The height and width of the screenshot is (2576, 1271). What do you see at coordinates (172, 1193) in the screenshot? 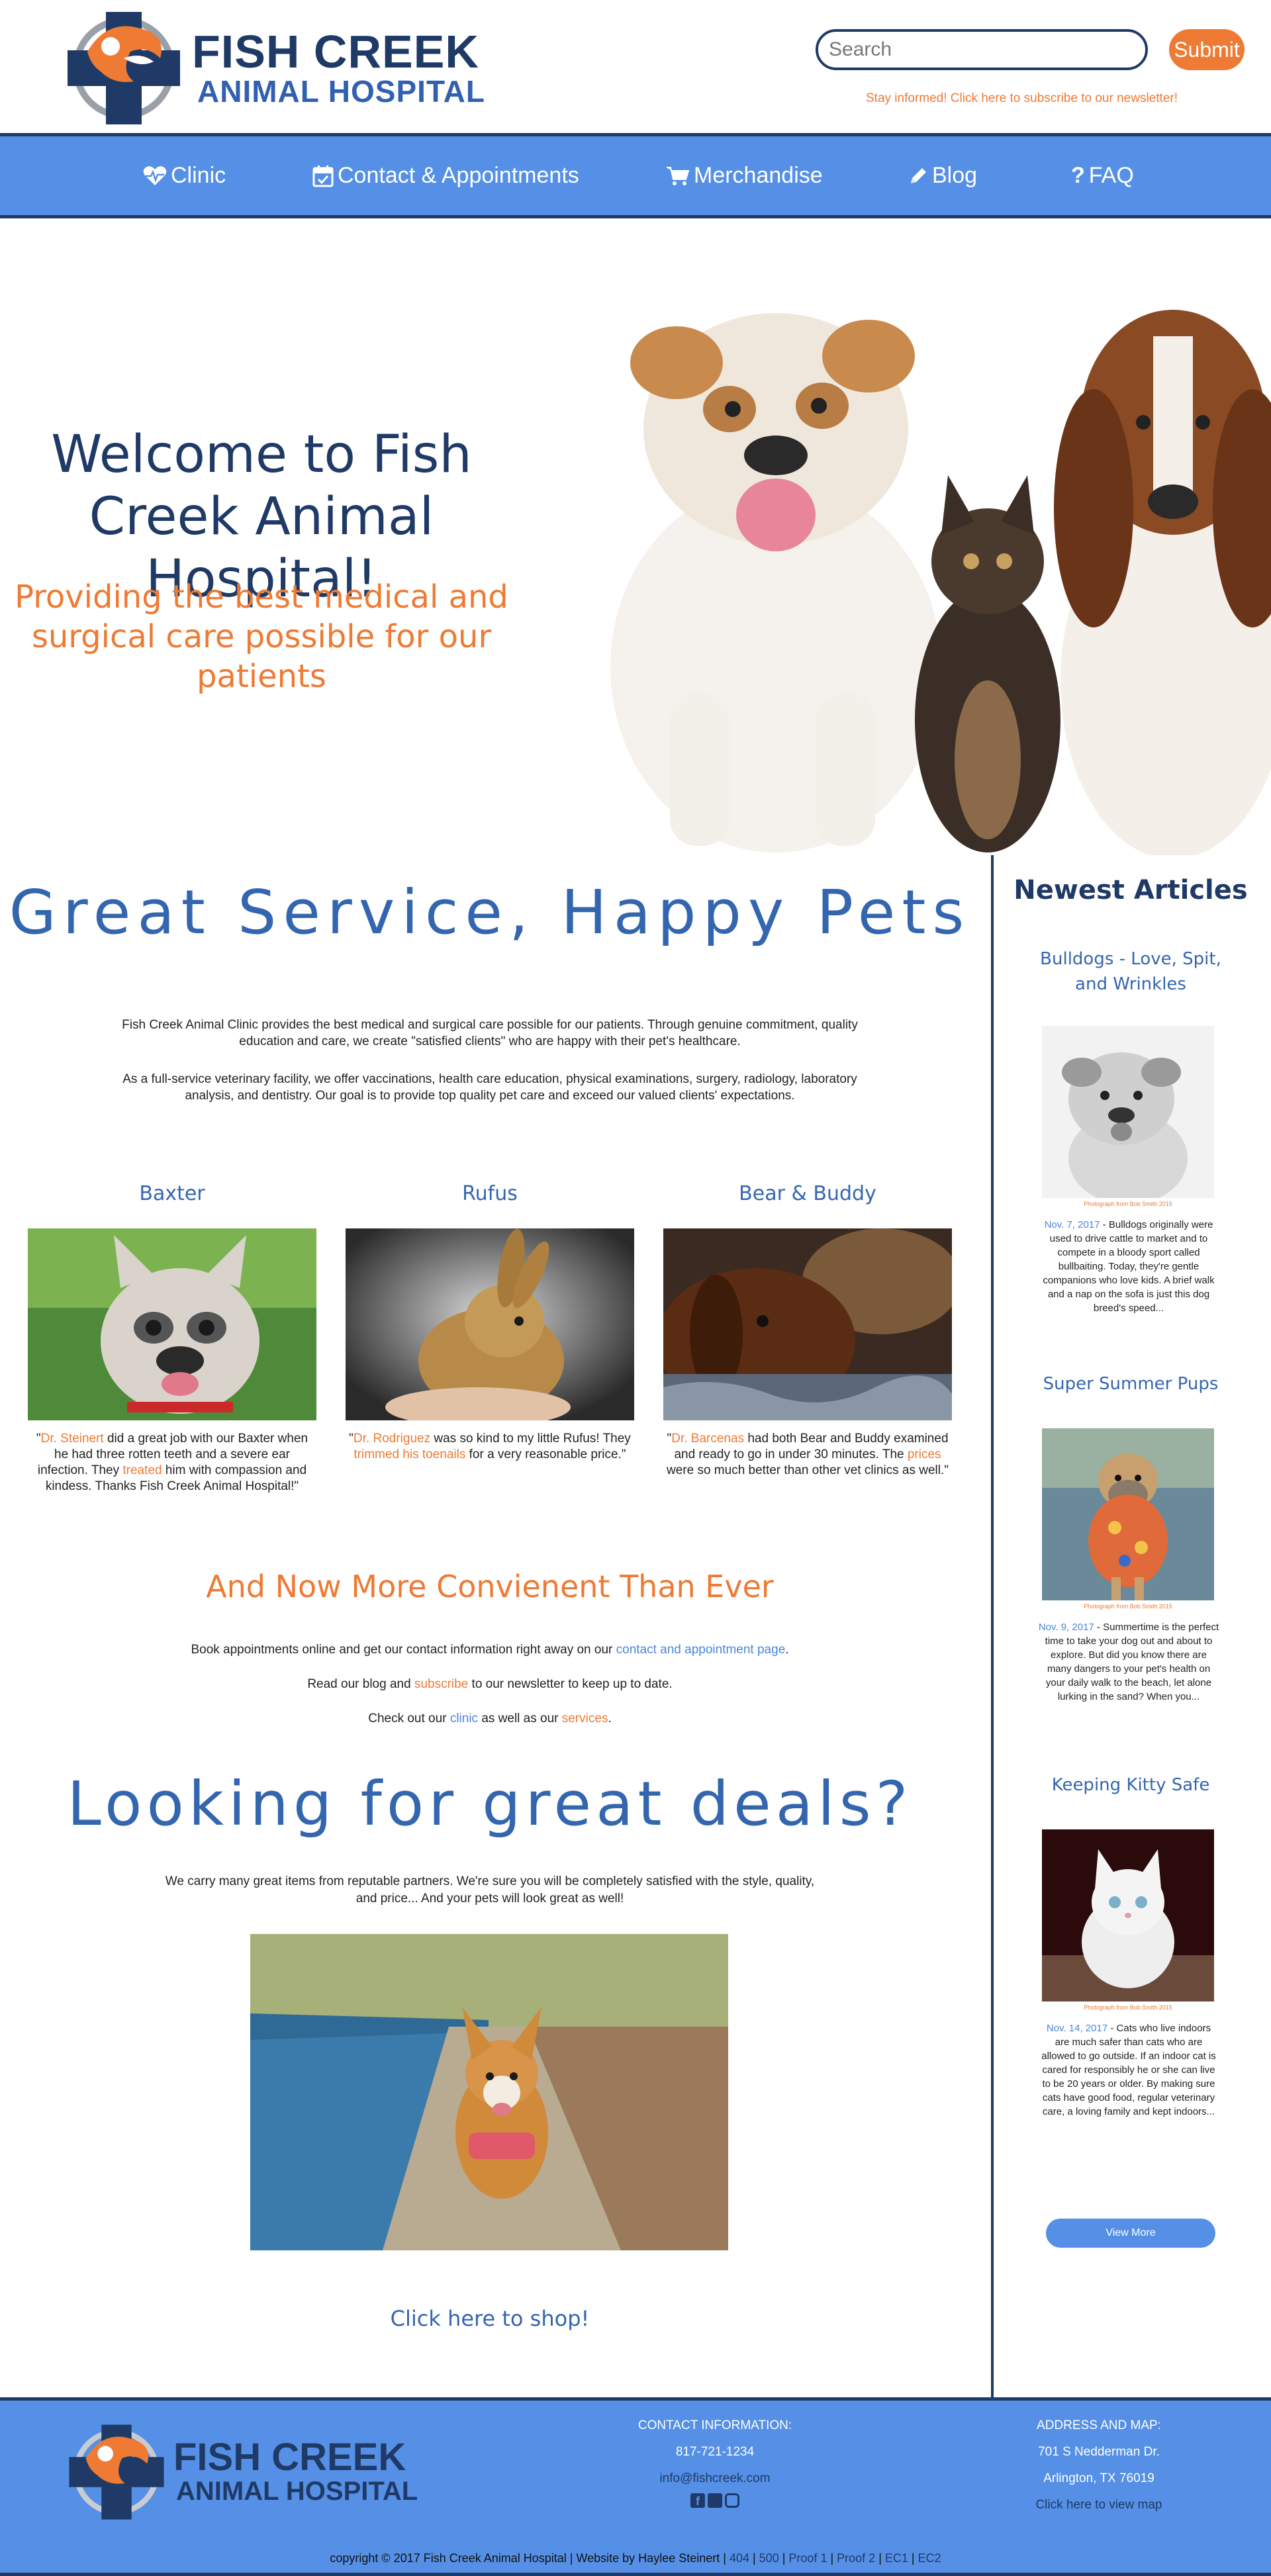
I see `pet-name: Baxter` at bounding box center [172, 1193].